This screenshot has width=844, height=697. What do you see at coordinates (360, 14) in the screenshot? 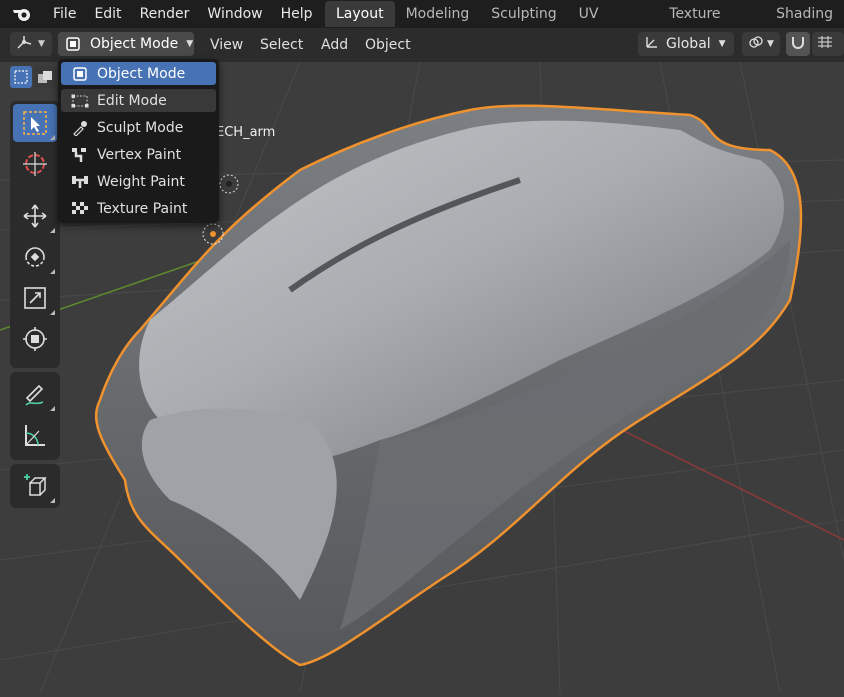
I see `tab-layout: Layout` at bounding box center [360, 14].